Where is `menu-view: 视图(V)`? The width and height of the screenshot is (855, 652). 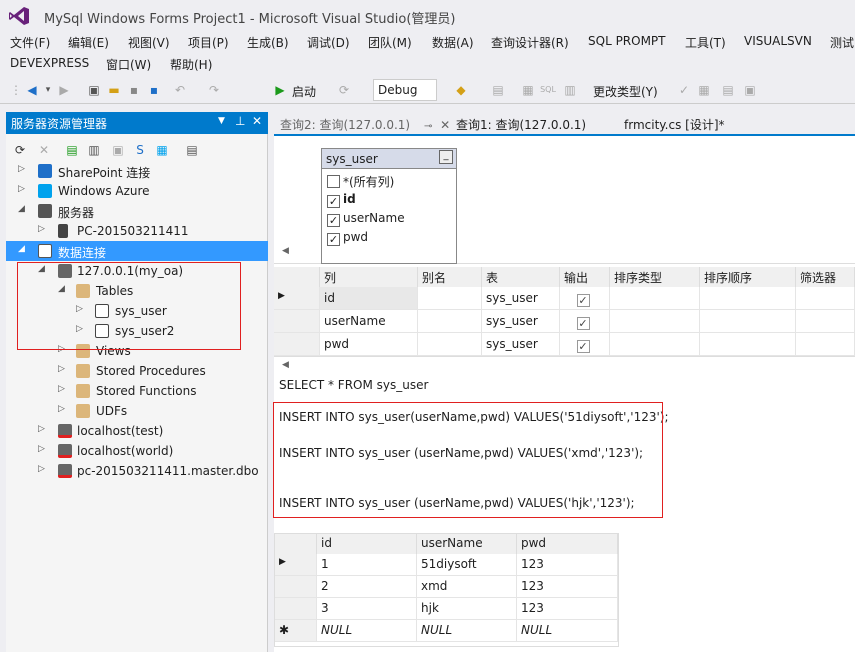 menu-view: 视图(V) is located at coordinates (149, 42).